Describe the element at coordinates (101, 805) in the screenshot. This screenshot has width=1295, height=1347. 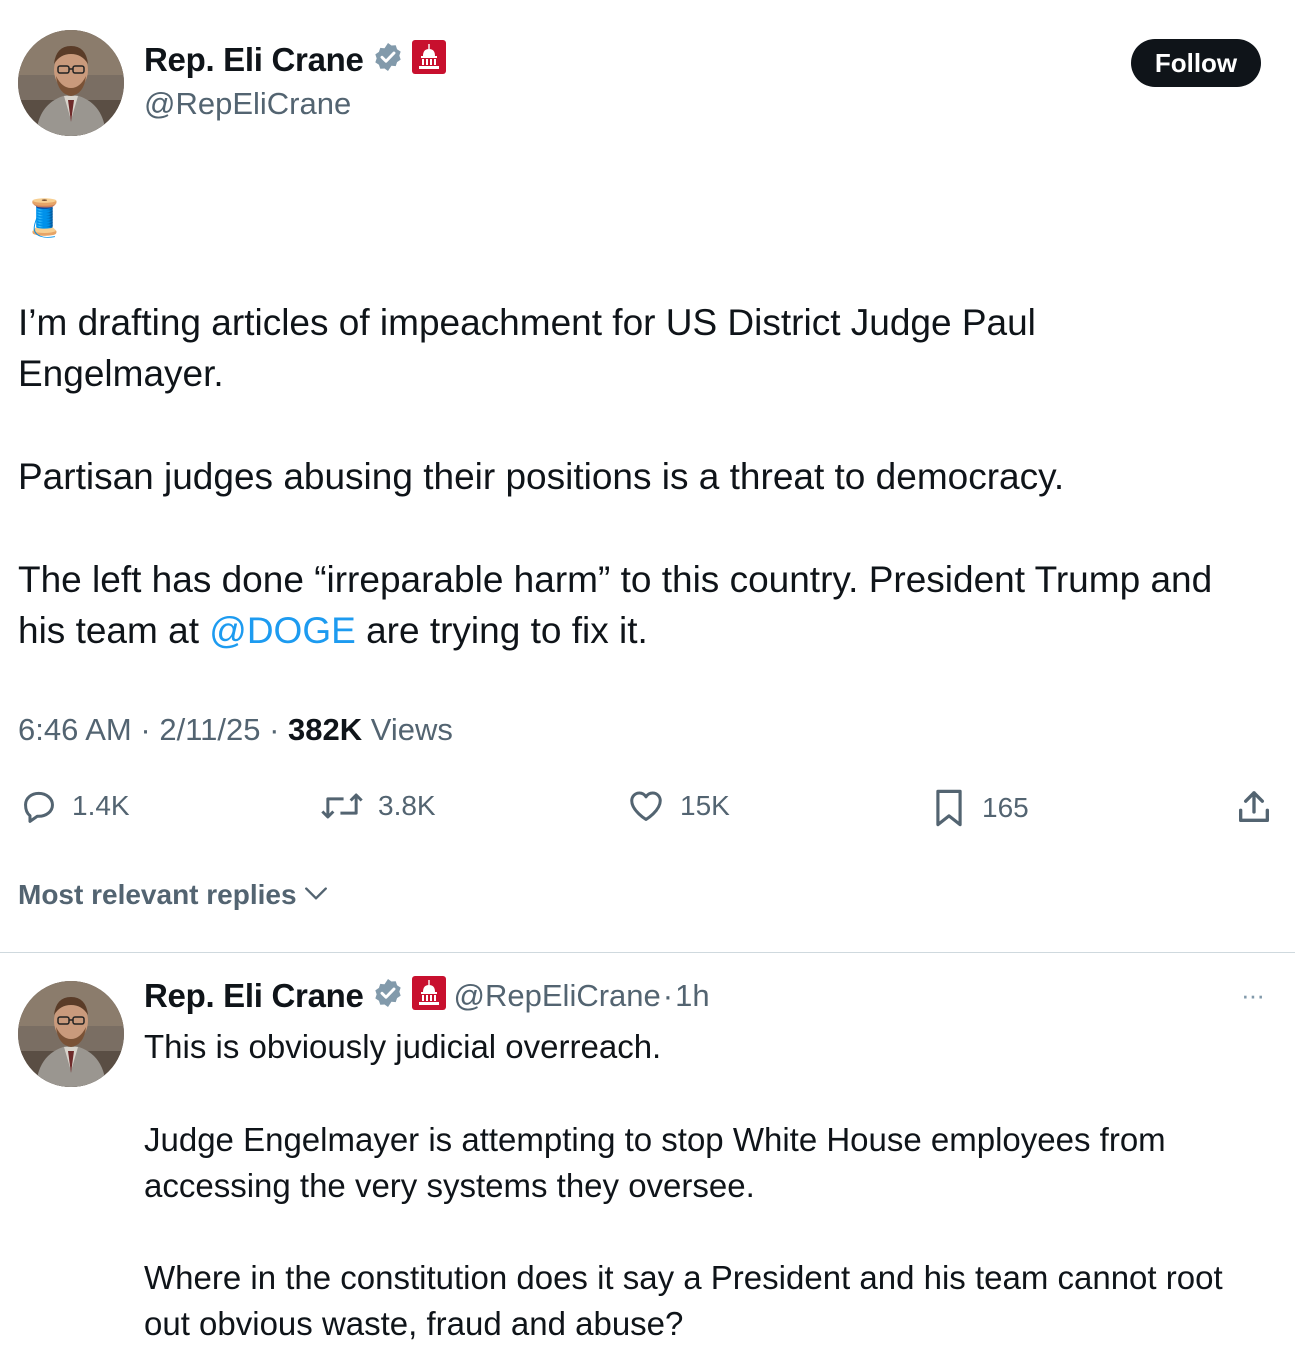
I see `reply-count: 1.4K` at that location.